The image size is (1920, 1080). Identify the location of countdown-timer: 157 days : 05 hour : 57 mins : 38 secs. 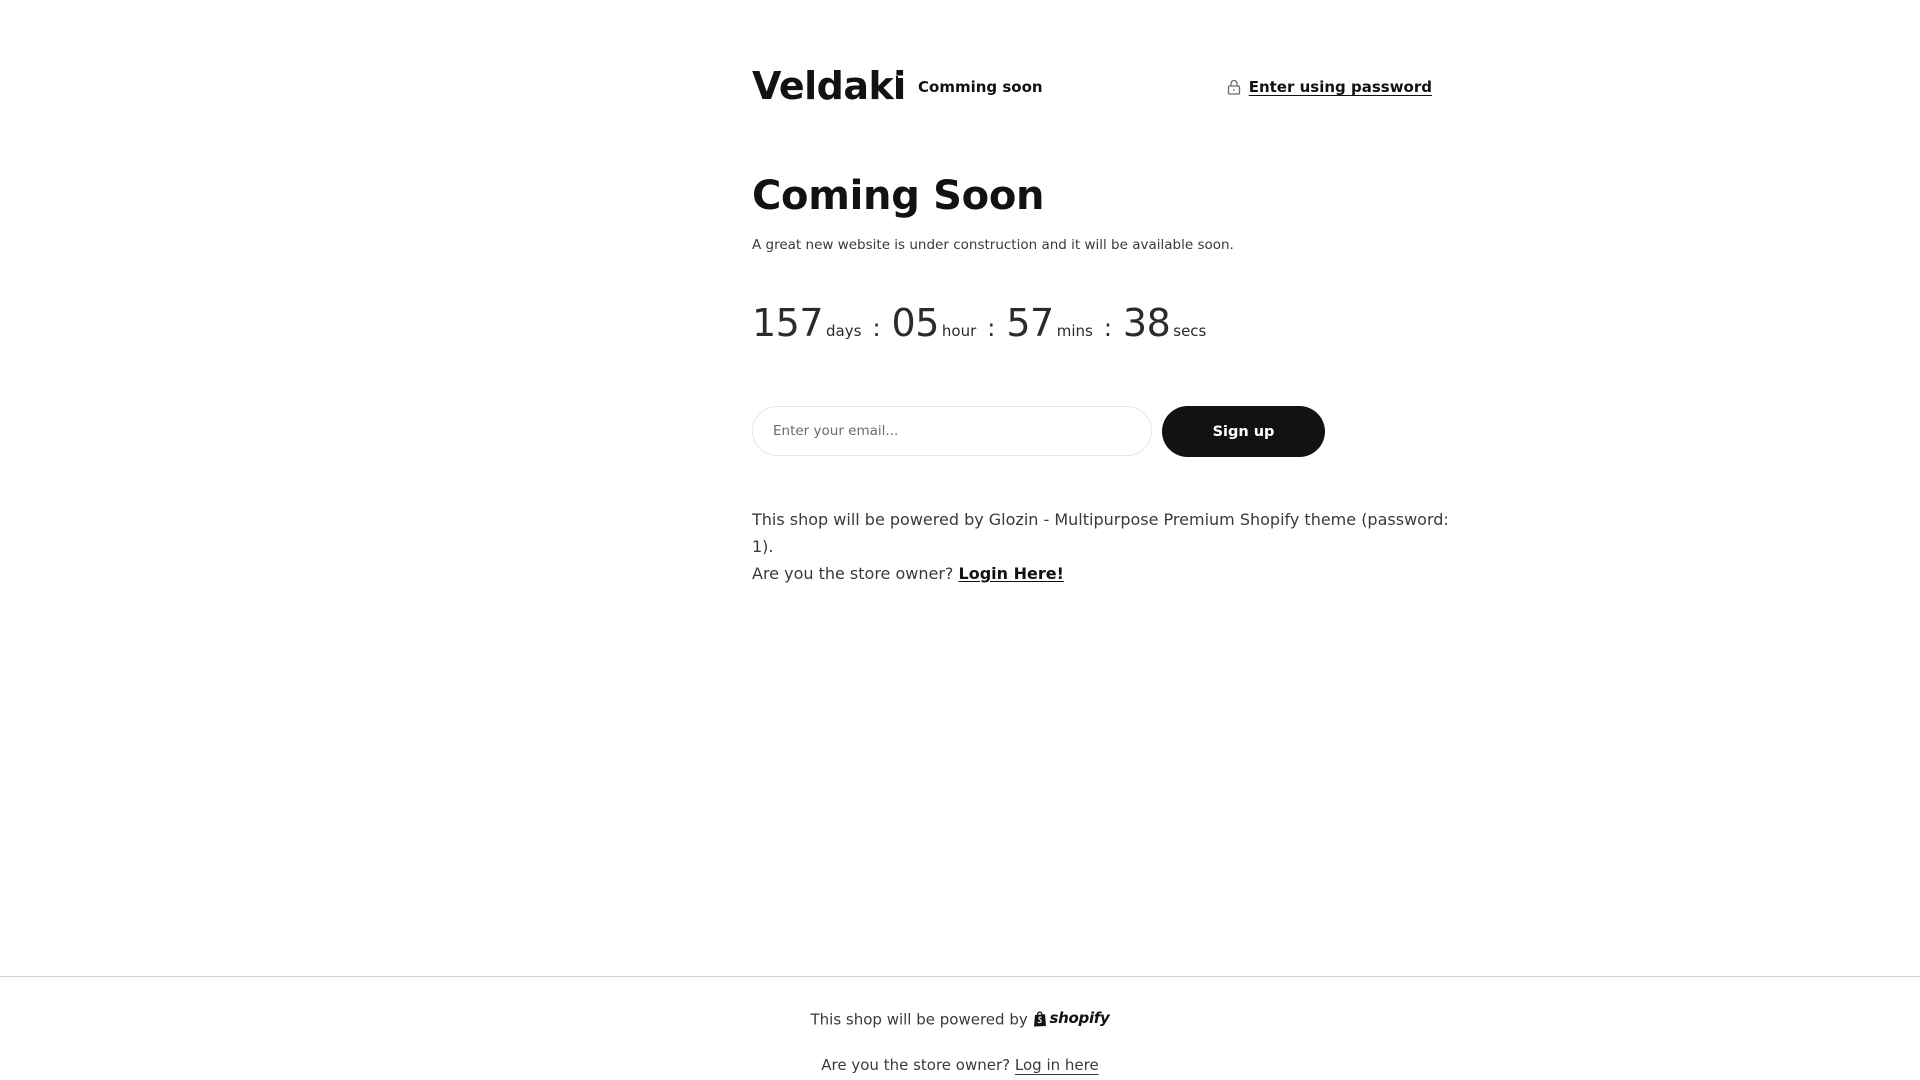
(979, 323).